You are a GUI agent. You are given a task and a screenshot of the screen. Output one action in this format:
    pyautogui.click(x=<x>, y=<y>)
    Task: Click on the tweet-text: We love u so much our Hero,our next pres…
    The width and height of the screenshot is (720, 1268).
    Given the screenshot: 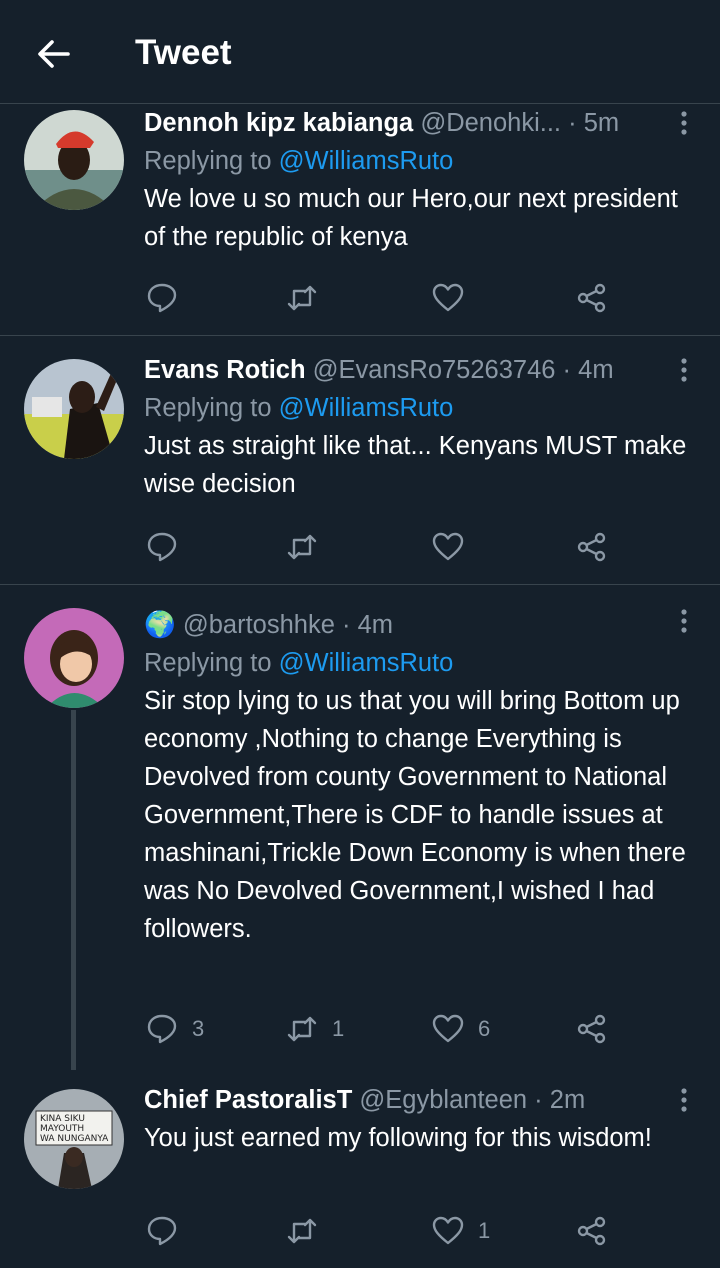 What is the action you would take?
    pyautogui.click(x=411, y=218)
    